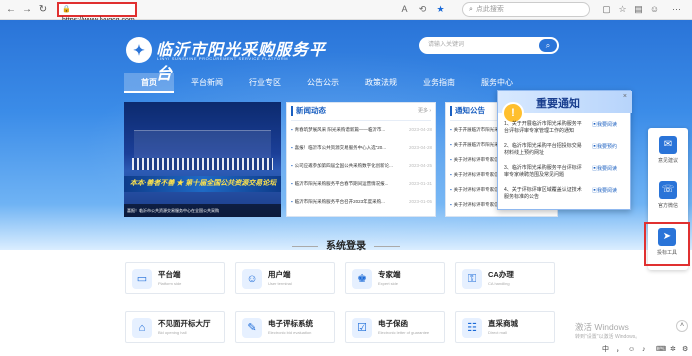 This screenshot has width=692, height=356. I want to click on popup-notice-item: 4、关于评标评审区域覆盖认证技术服务标准的公告 ▣我要阅读, so click(563, 199).